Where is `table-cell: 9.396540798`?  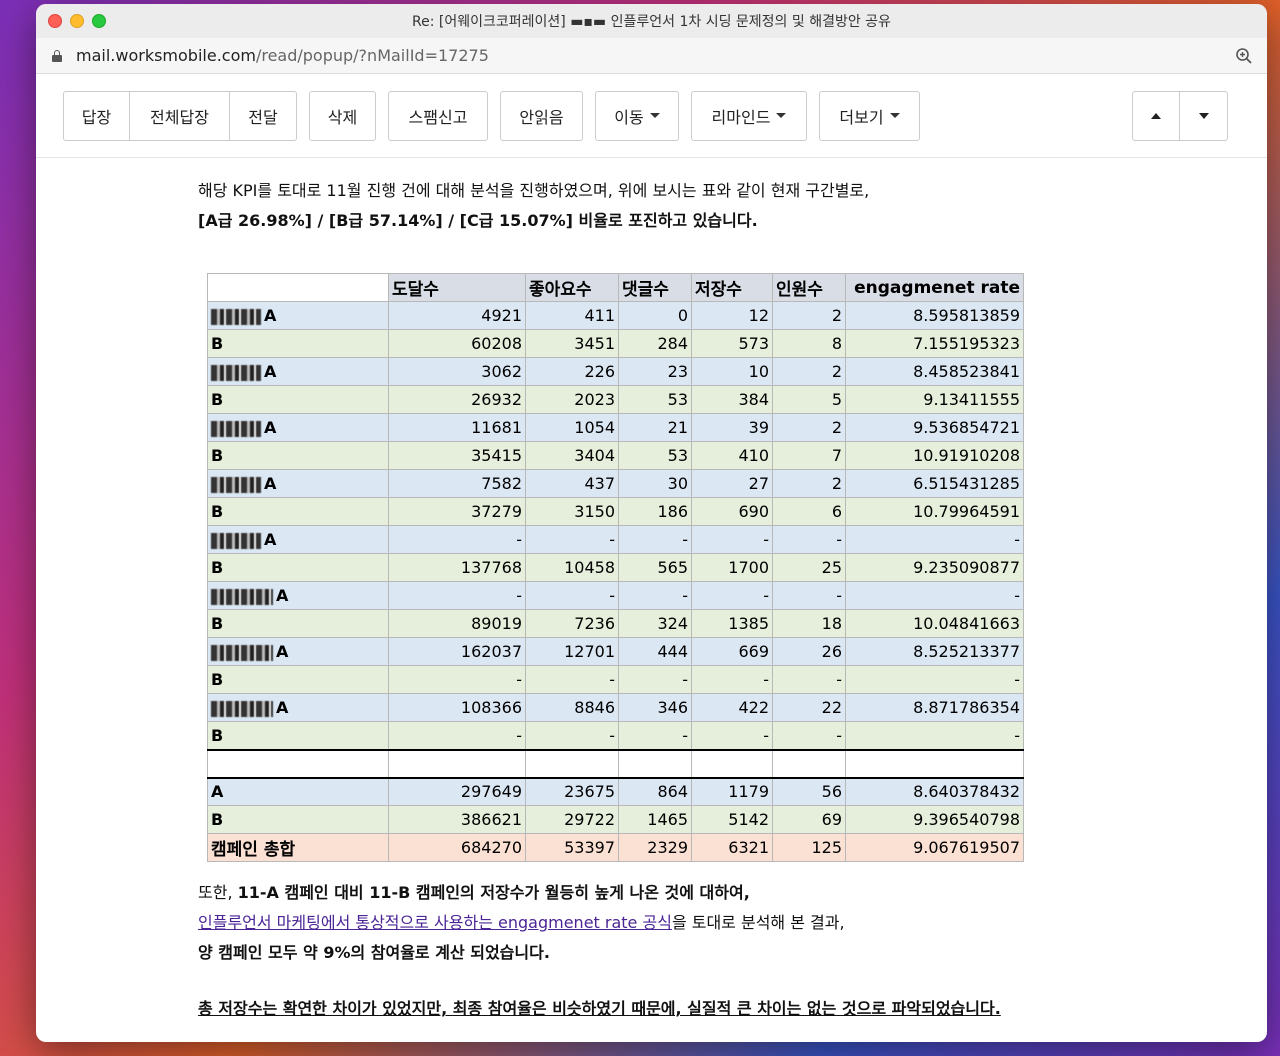 table-cell: 9.396540798 is located at coordinates (934, 819).